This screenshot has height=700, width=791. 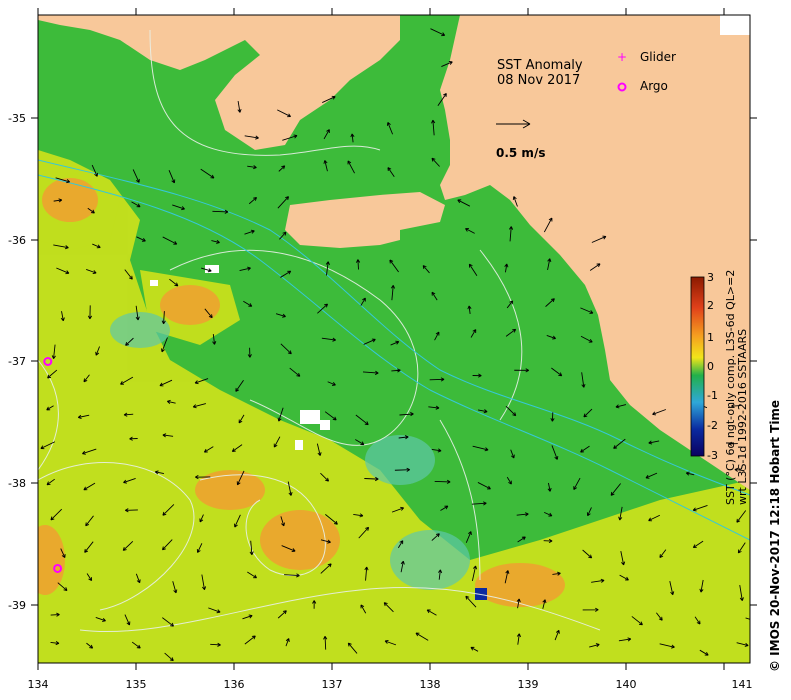 What do you see at coordinates (17, 483) in the screenshot?
I see `y-tick-label: -38` at bounding box center [17, 483].